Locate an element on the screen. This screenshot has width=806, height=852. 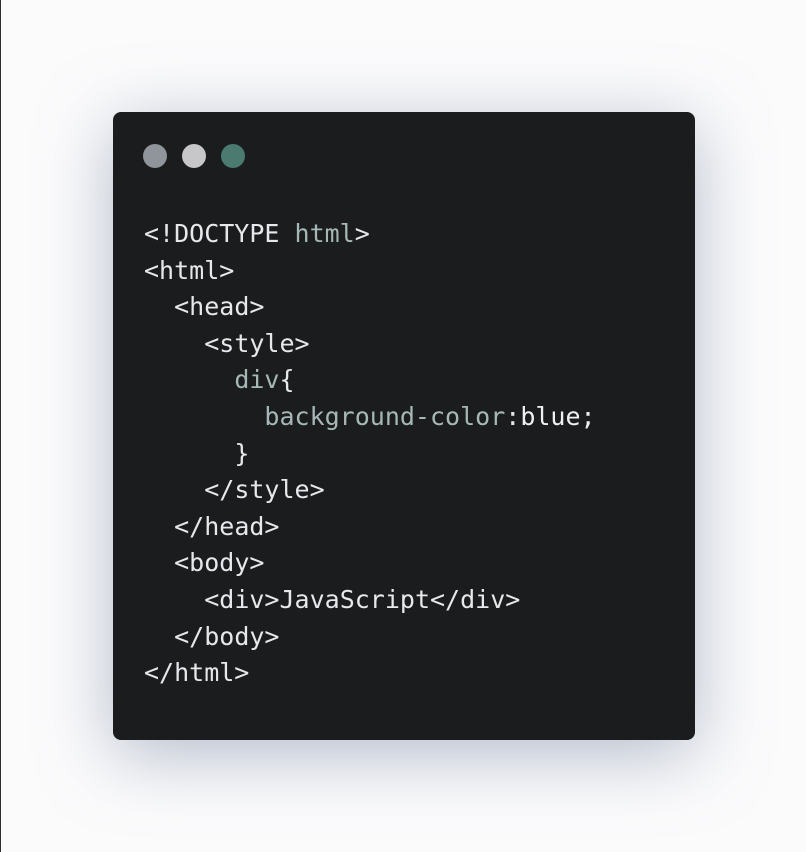
code-token: </body> is located at coordinates (227, 636).